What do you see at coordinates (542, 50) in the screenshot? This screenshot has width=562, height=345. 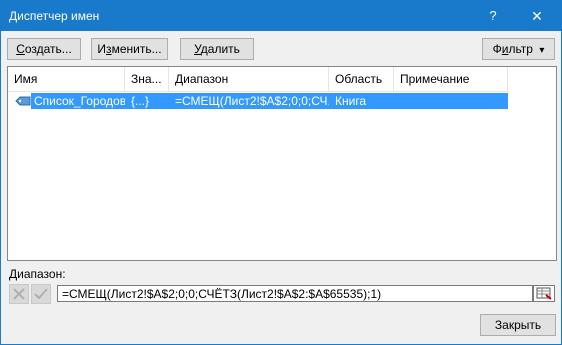 I see `chevron-down-icon: ▾` at bounding box center [542, 50].